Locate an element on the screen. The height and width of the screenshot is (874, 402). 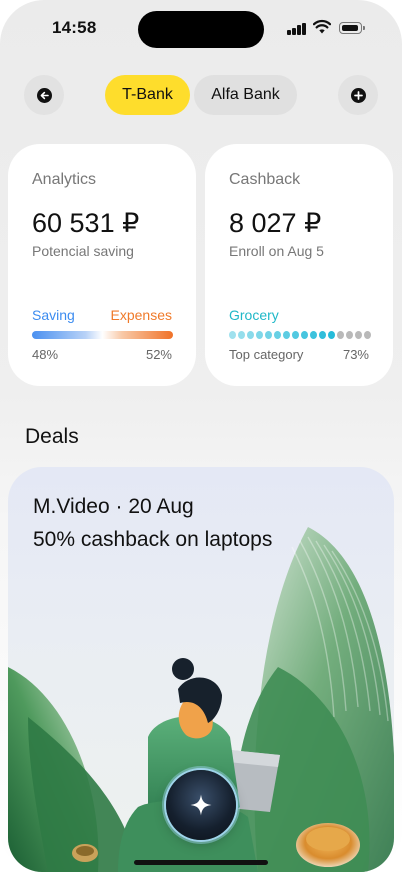
add-button is located at coordinates (358, 95).